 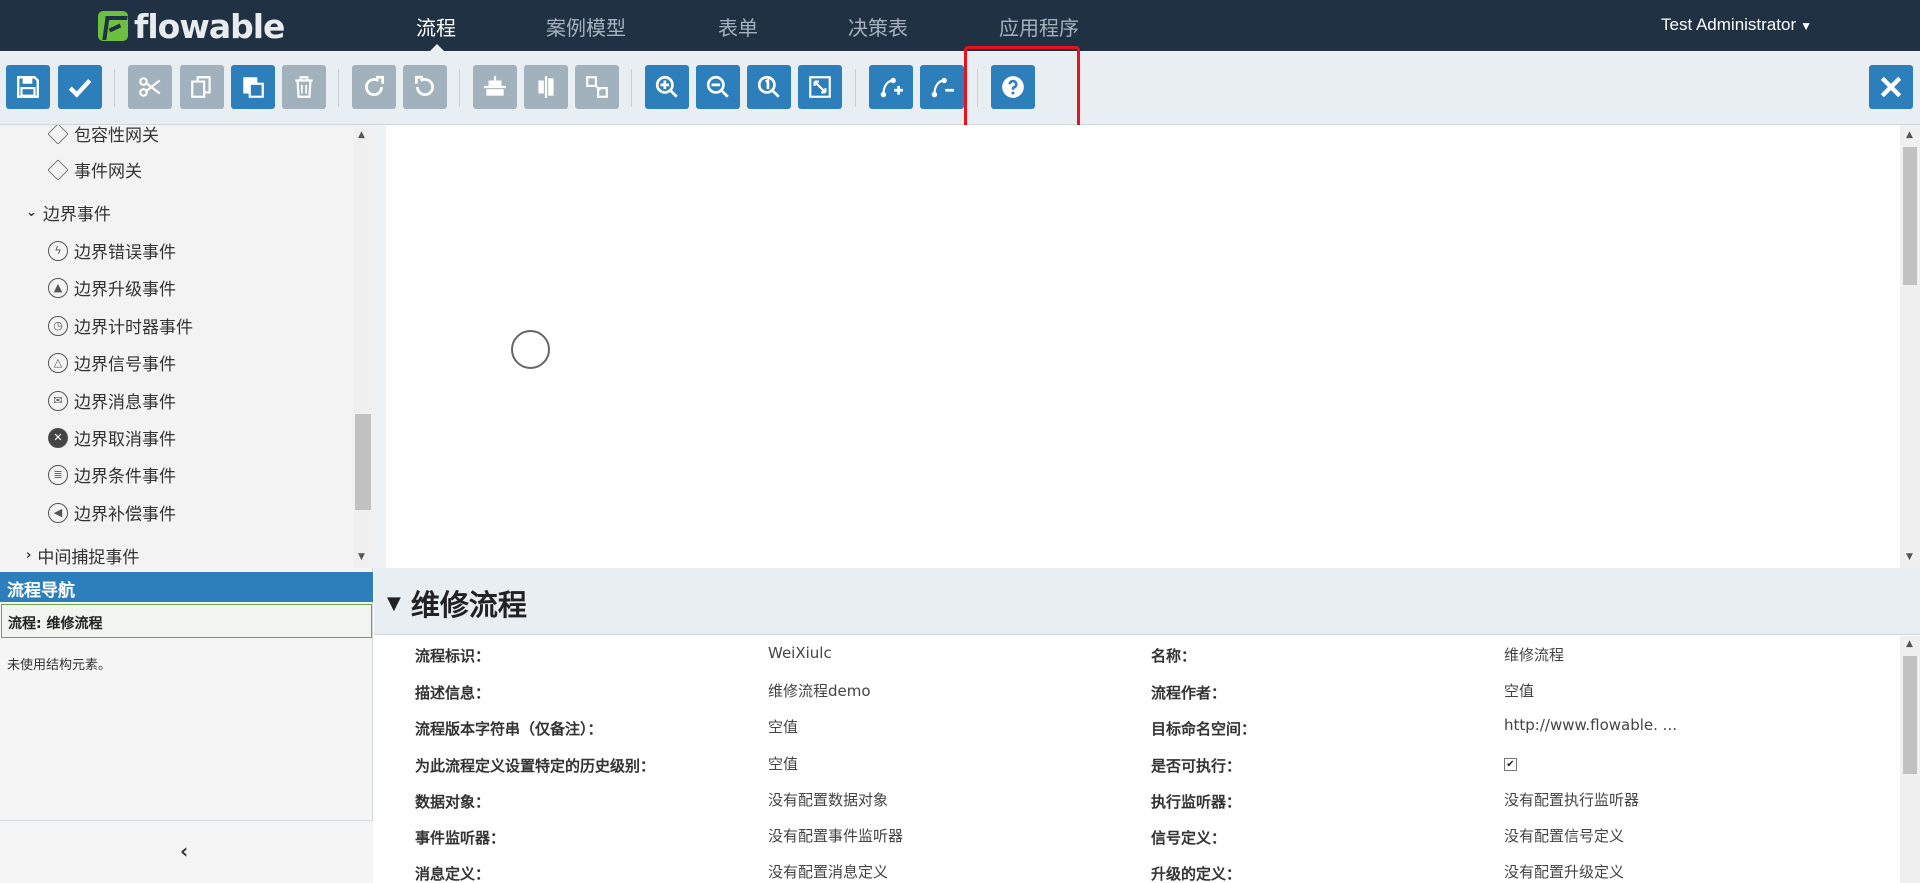 I want to click on cut-button, so click(x=150, y=87).